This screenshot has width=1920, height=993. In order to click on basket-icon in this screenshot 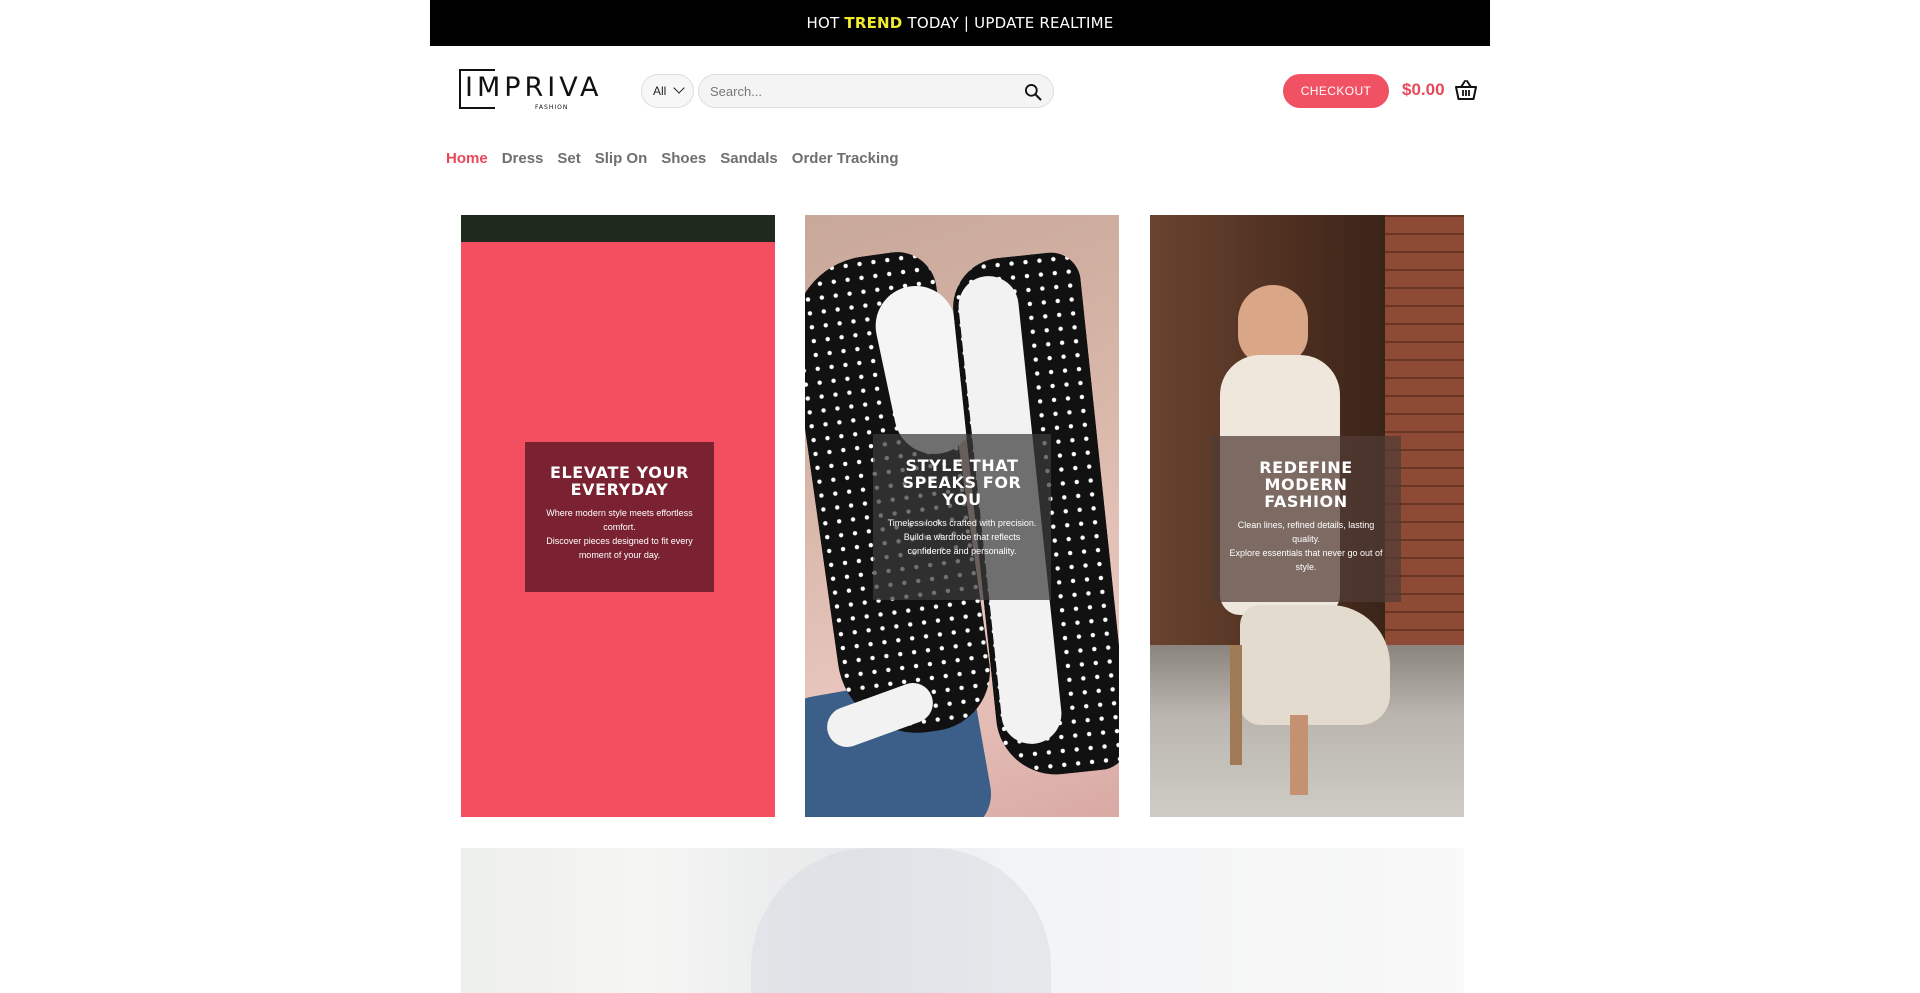, I will do `click(1466, 90)`.